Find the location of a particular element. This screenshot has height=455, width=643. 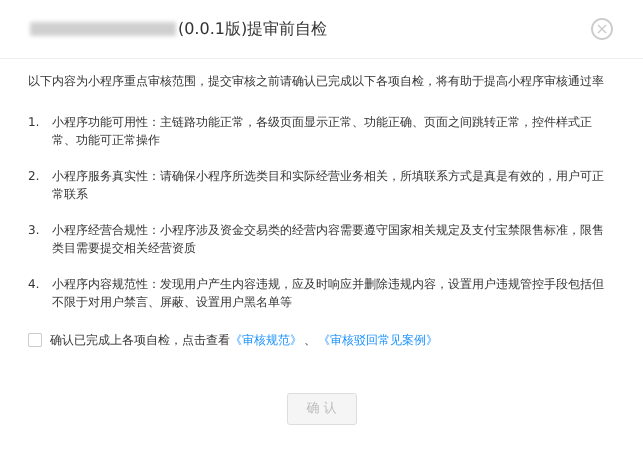

item-number: 2. is located at coordinates (34, 176).